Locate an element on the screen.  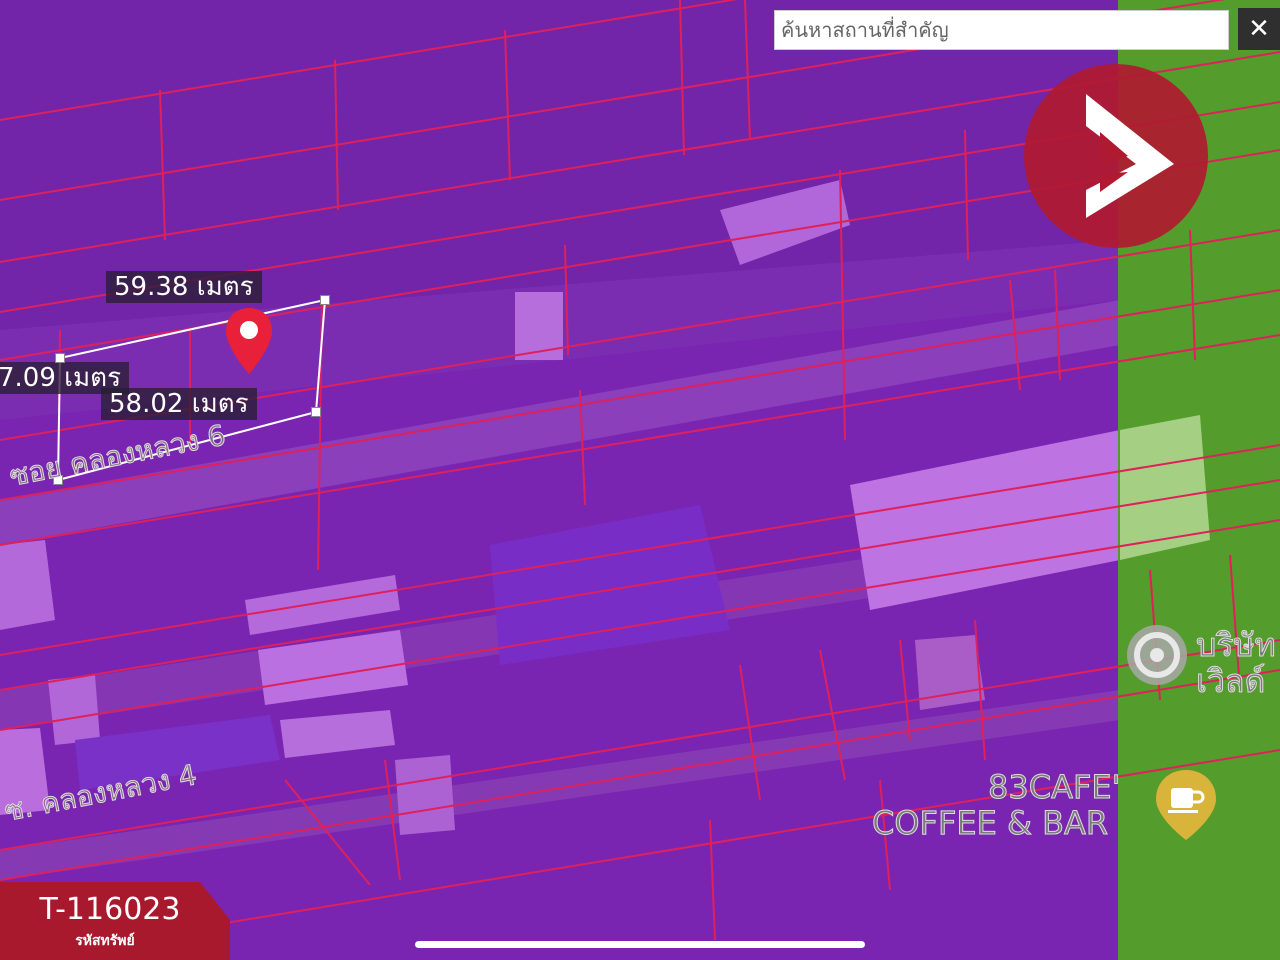
brand-logo is located at coordinates (1116, 156).